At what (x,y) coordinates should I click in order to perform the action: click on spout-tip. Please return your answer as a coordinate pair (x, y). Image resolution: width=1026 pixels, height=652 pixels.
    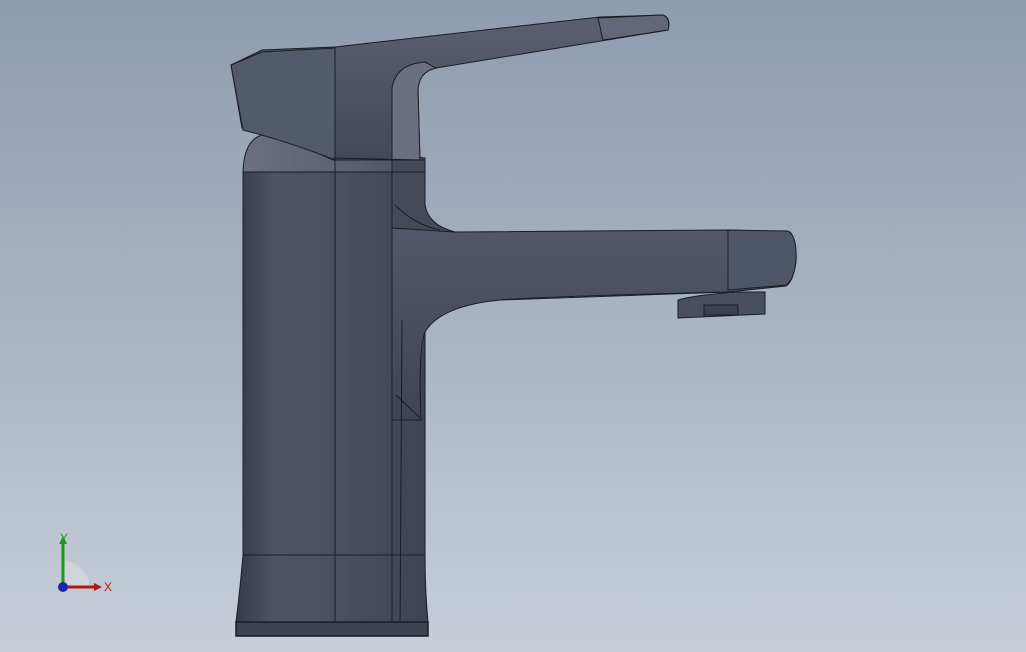
    Looking at the image, I should click on (762, 260).